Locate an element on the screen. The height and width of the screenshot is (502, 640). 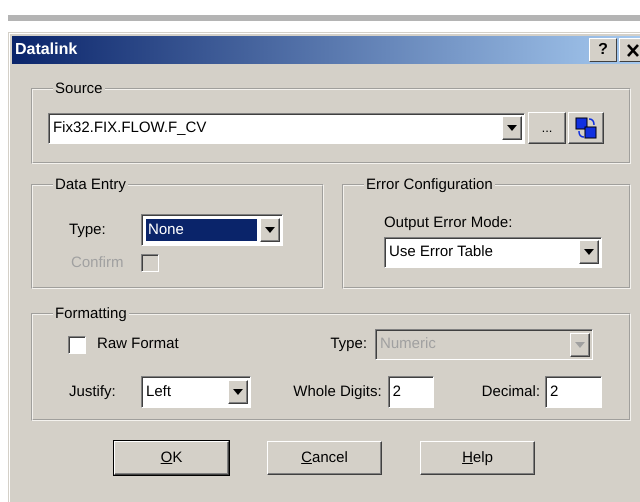
group-label: Data Entry is located at coordinates (90, 185).